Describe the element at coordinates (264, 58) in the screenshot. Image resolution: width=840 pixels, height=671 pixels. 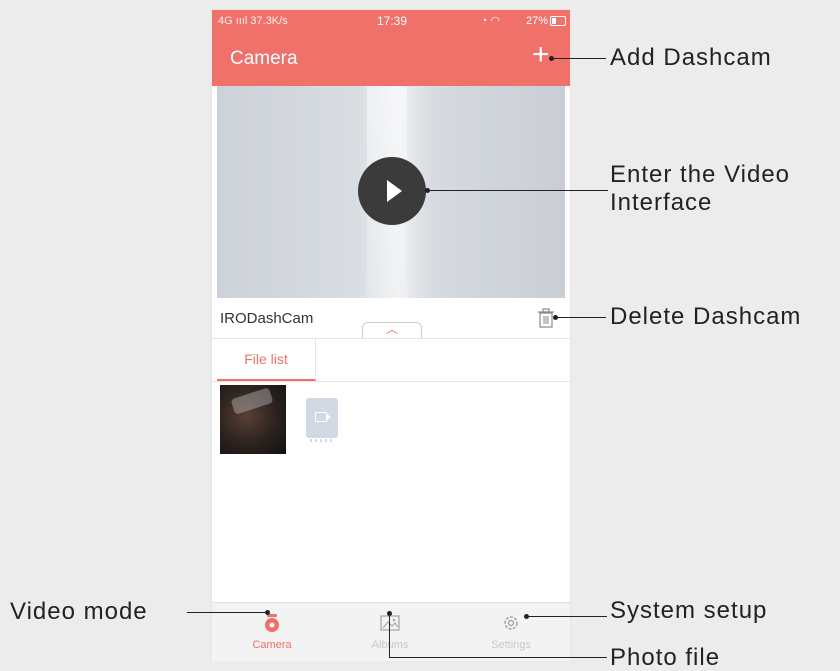
I see `page-title: Camera` at that location.